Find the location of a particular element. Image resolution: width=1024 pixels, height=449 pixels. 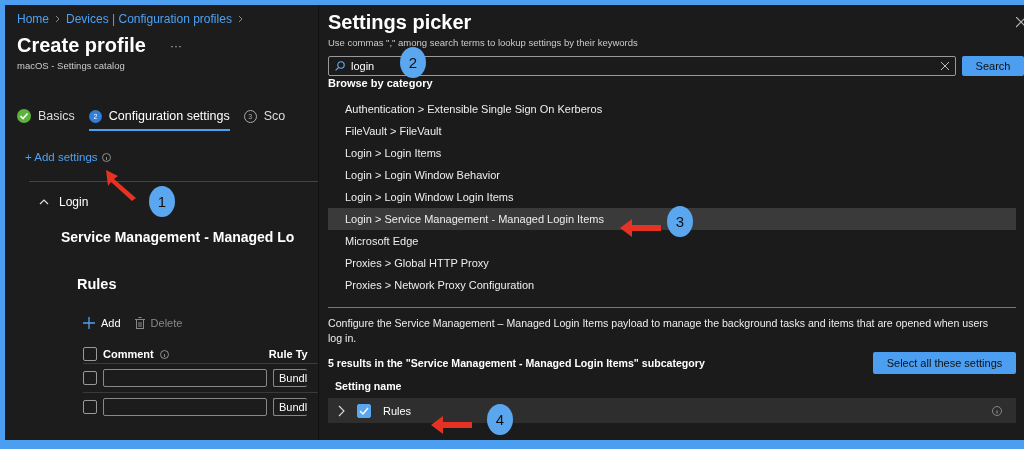

add-settings-link: + Add settings is located at coordinates (61, 157).